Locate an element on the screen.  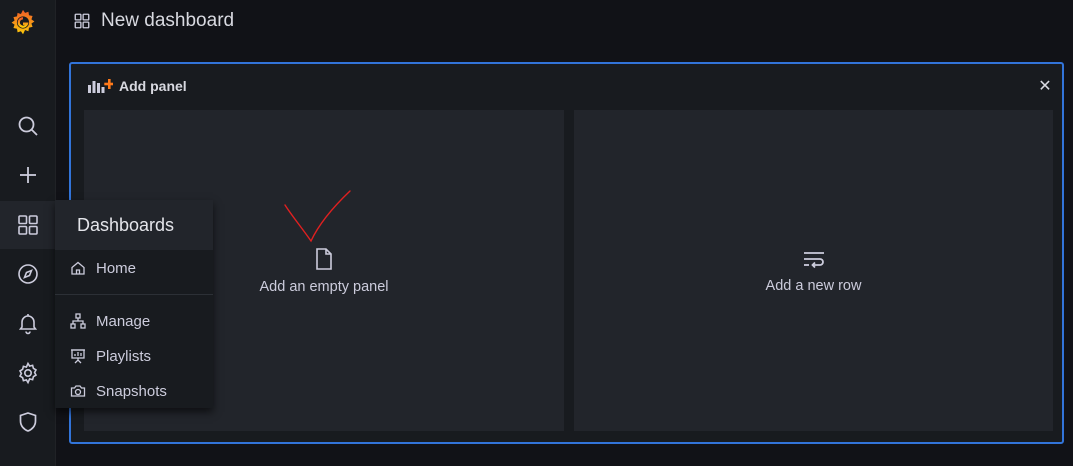
page-title: New dashboard is located at coordinates (167, 21).